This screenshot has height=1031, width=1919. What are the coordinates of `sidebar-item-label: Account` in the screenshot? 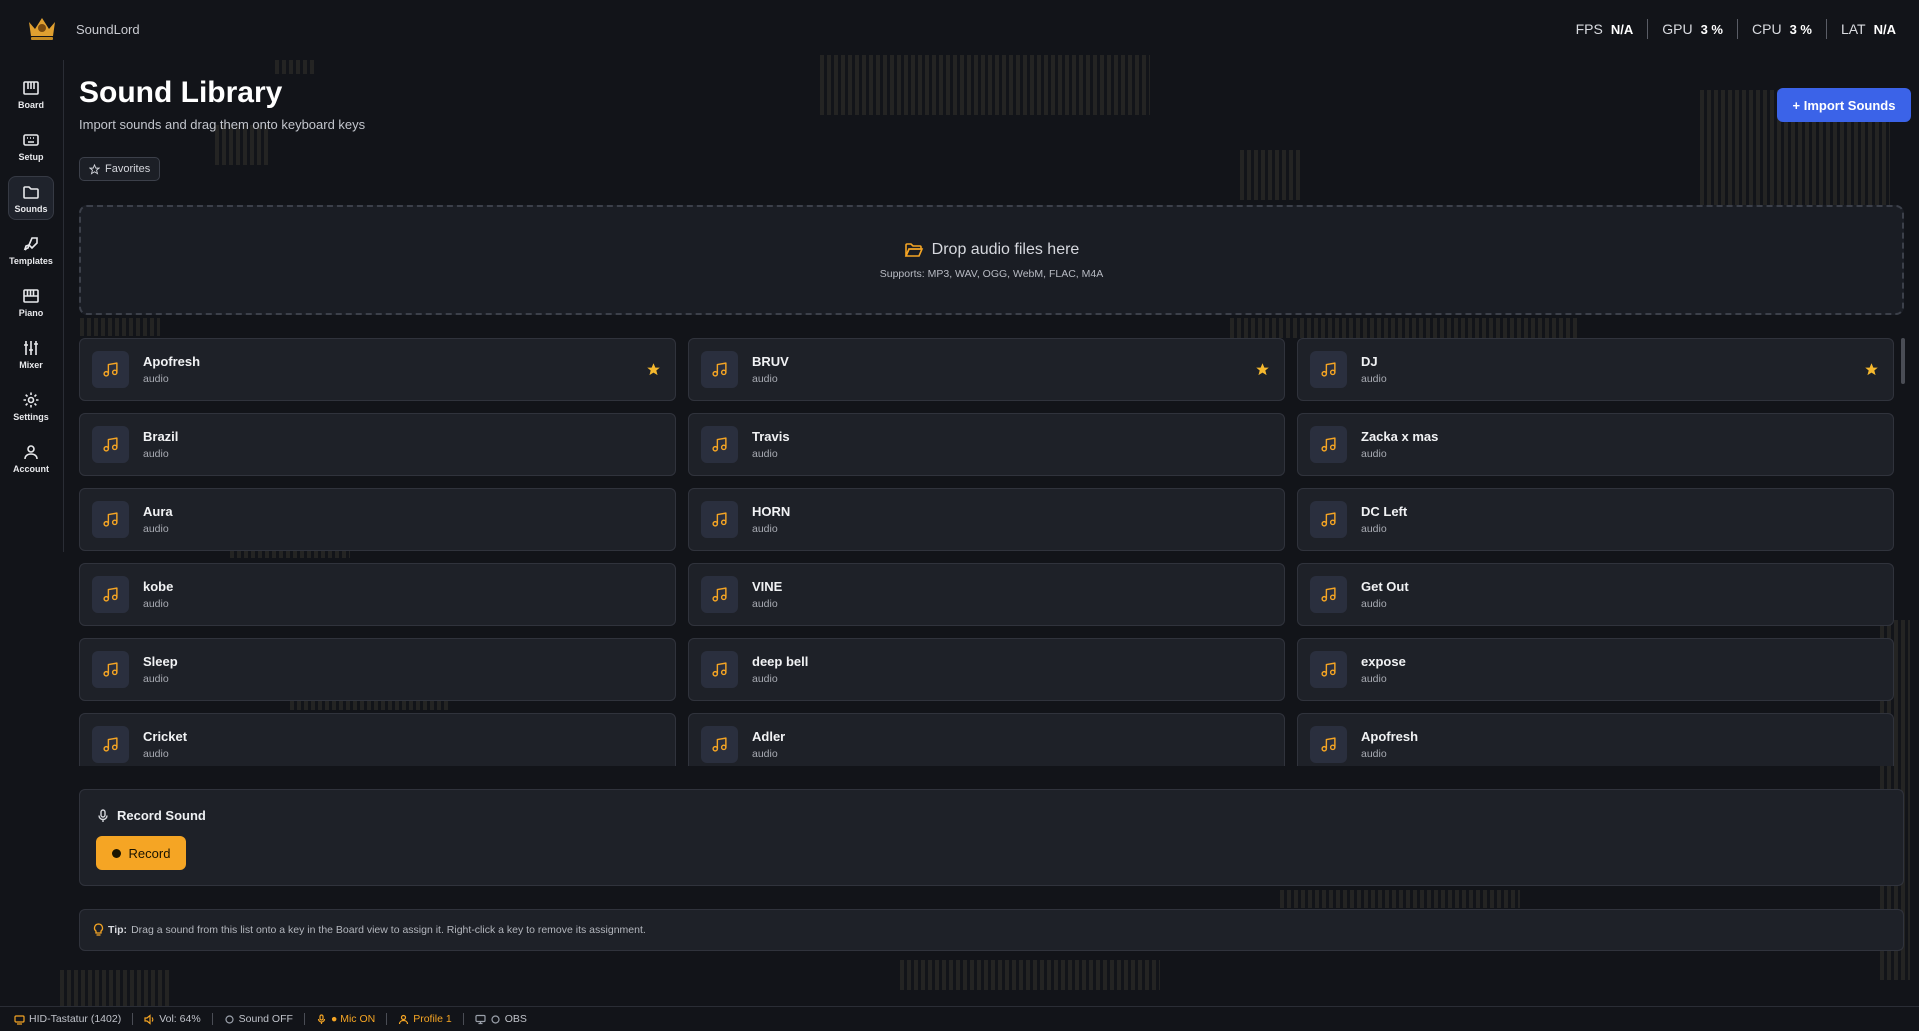 It's located at (31, 468).